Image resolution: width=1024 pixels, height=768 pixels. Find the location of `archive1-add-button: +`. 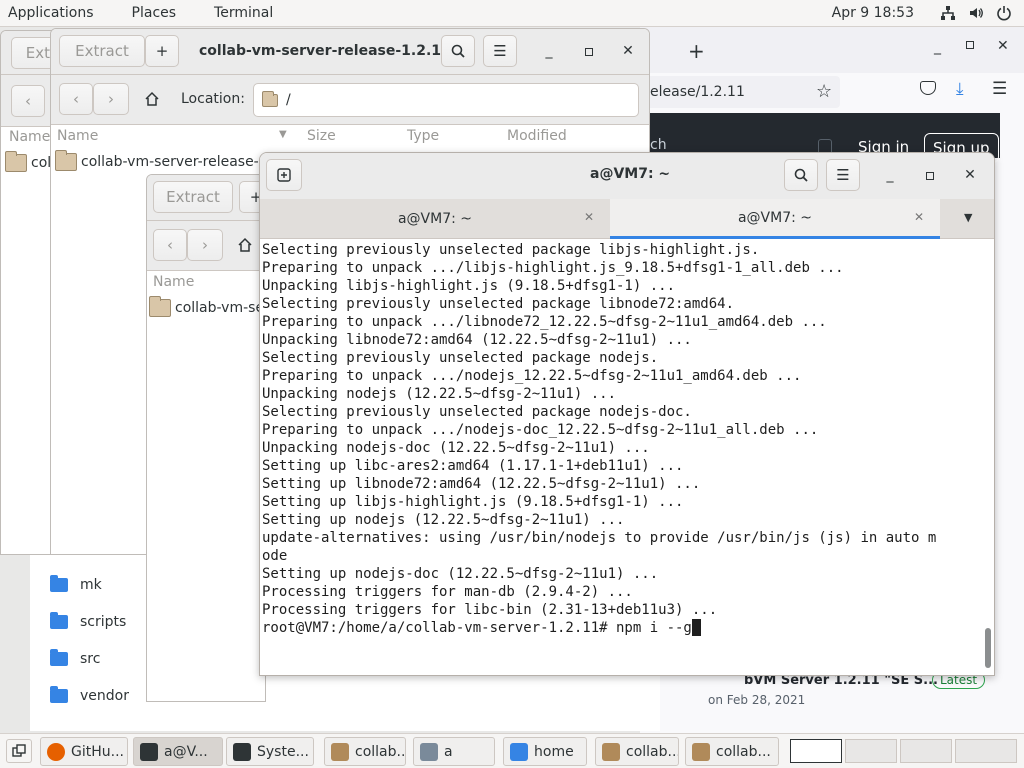

archive1-add-button: + is located at coordinates (162, 51).